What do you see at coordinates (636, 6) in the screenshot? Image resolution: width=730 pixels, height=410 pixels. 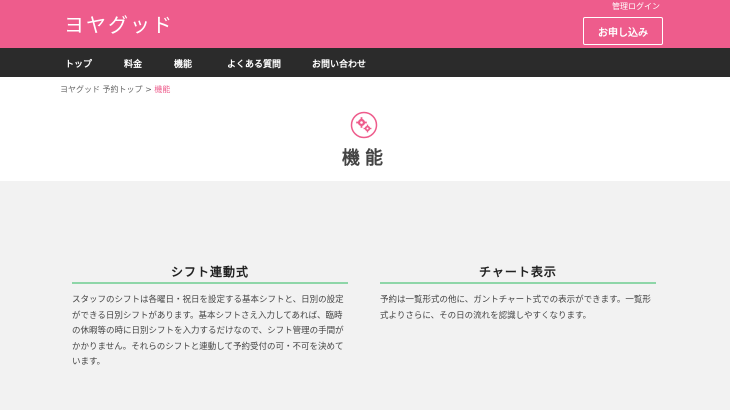 I see `admin-login-link: 管理ログイン` at bounding box center [636, 6].